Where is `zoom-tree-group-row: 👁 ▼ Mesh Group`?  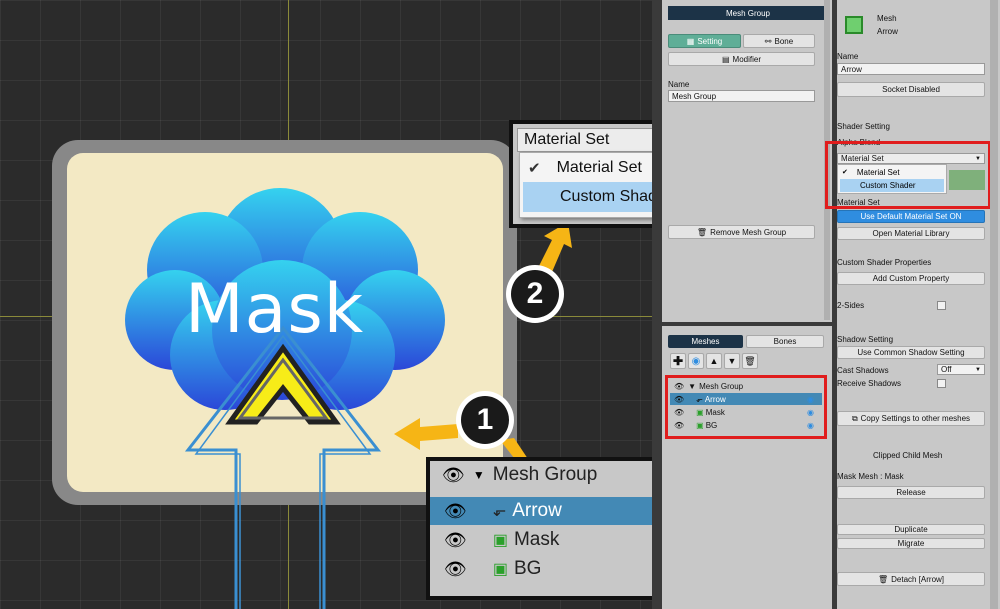
zoom-tree-group-row: 👁 ▼ Mesh Group is located at coordinates (541, 475).